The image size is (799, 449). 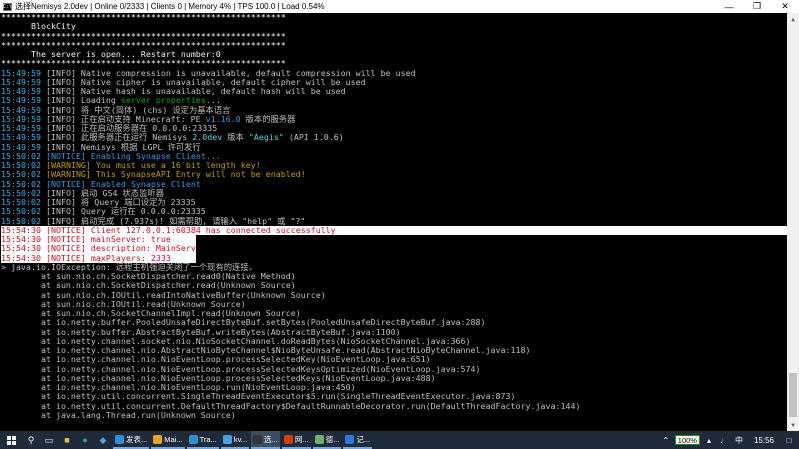 What do you see at coordinates (793, 395) in the screenshot?
I see `scrollbar-thumb` at bounding box center [793, 395].